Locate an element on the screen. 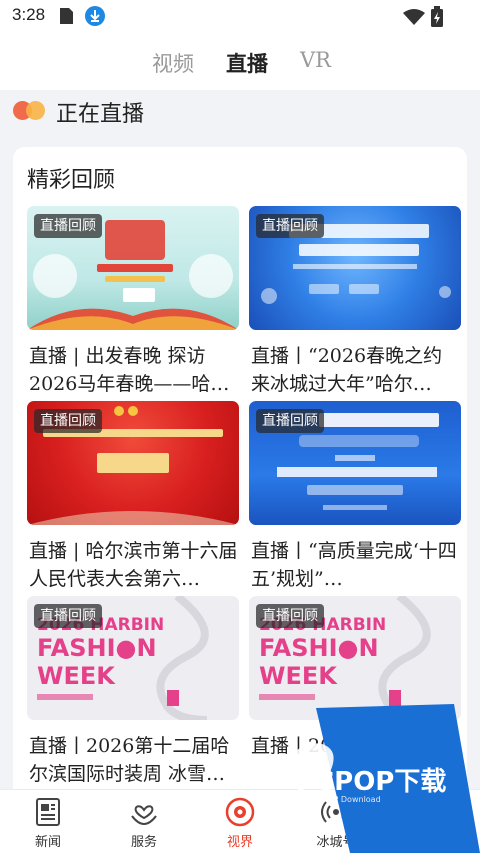 This screenshot has height=853, width=480. replay-section-title: 精彩回顾 is located at coordinates (71, 180).